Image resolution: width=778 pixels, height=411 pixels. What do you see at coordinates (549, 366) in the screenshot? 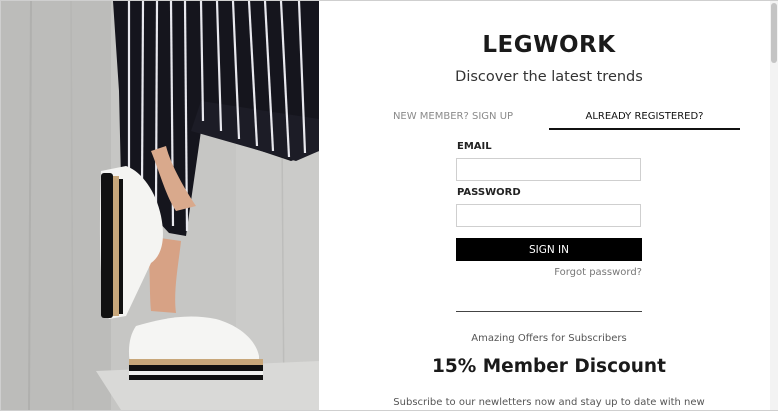
I see `promo-headline: 15% Member Discount` at bounding box center [549, 366].